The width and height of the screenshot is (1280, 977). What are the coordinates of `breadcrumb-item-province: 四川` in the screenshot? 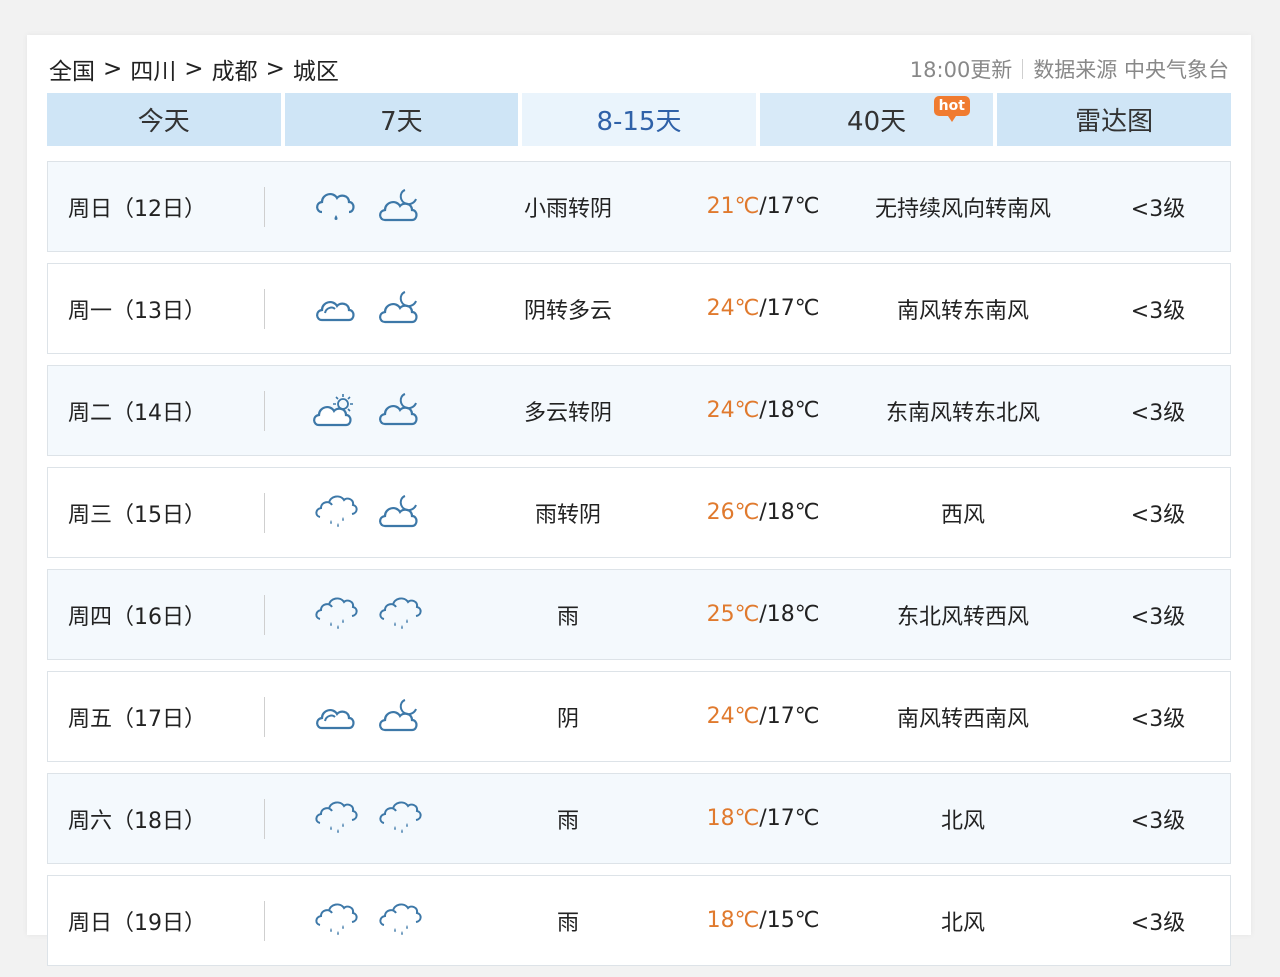 It's located at (153, 69).